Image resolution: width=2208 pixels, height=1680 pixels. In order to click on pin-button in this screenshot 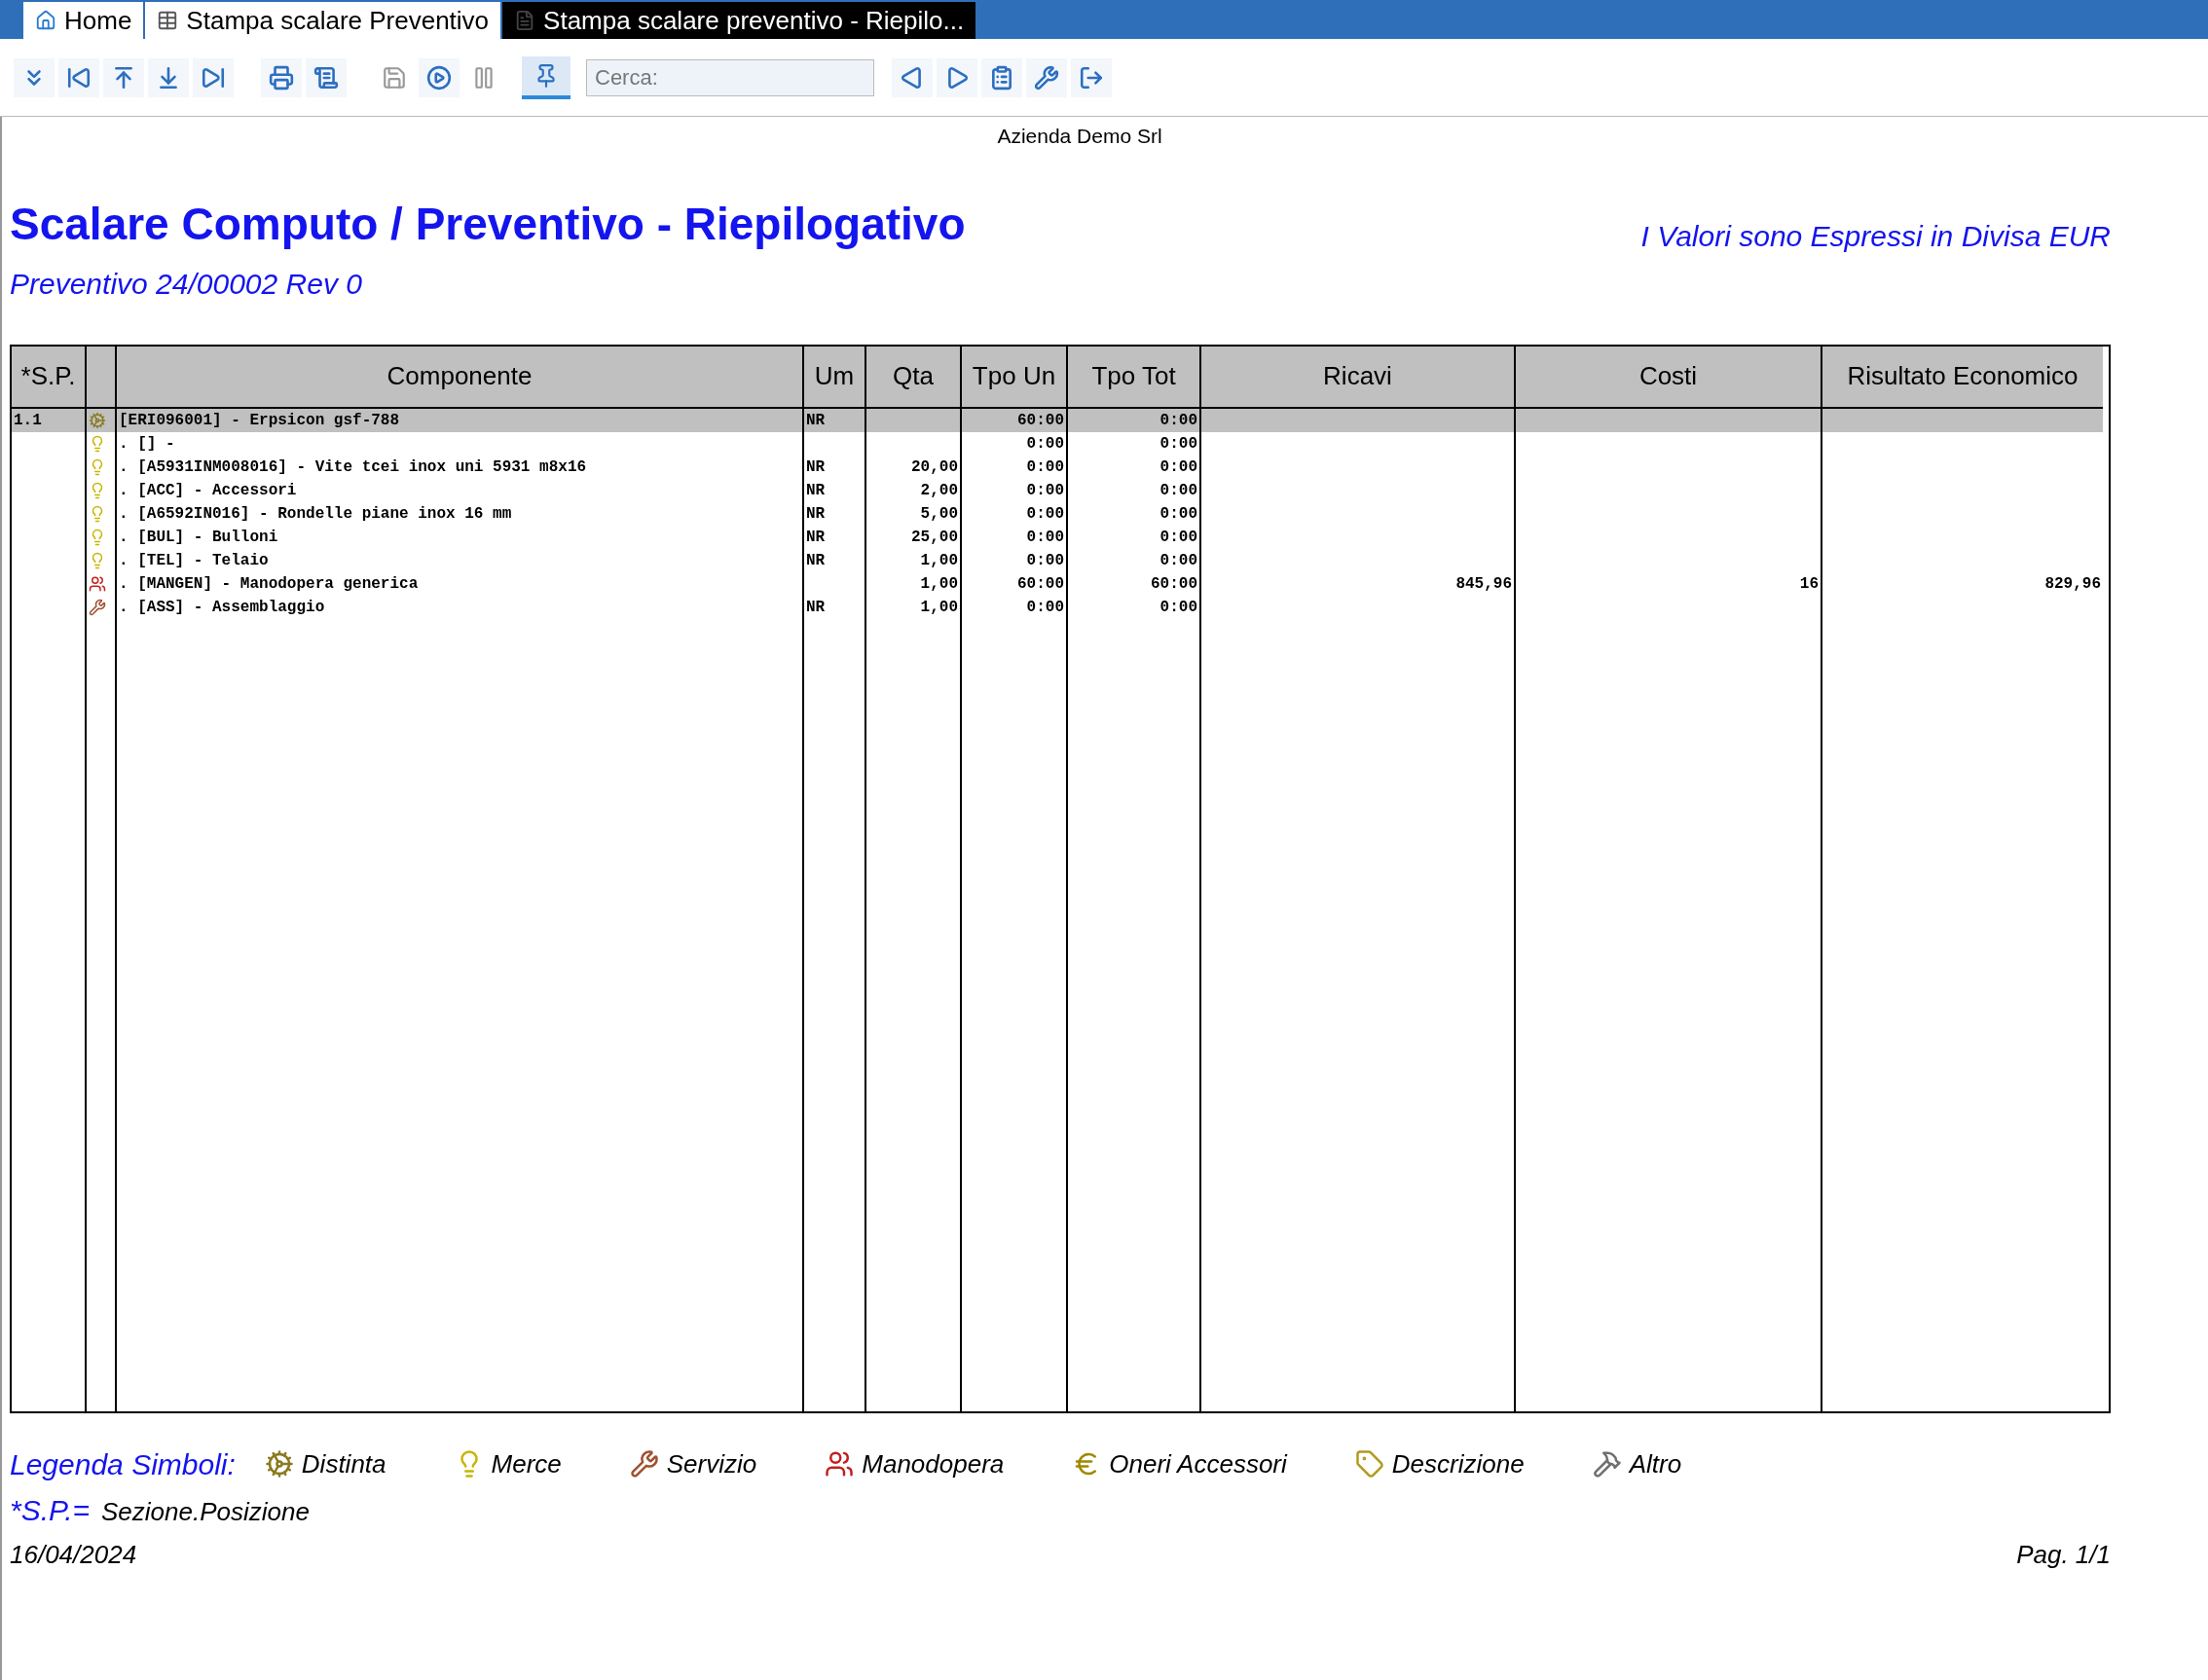, I will do `click(546, 77)`.